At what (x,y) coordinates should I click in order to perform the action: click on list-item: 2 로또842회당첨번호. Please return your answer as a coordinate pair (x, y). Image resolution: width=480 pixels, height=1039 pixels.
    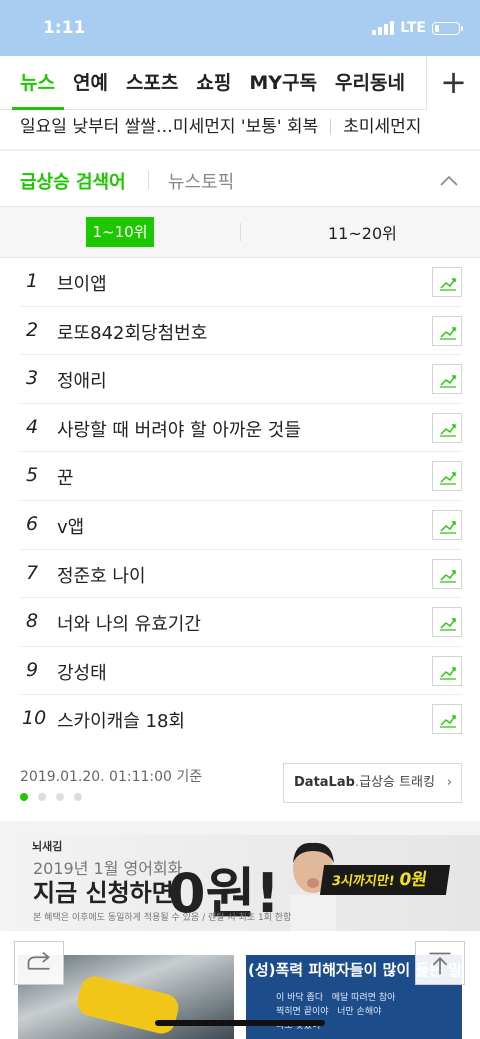
    Looking at the image, I should click on (241, 331).